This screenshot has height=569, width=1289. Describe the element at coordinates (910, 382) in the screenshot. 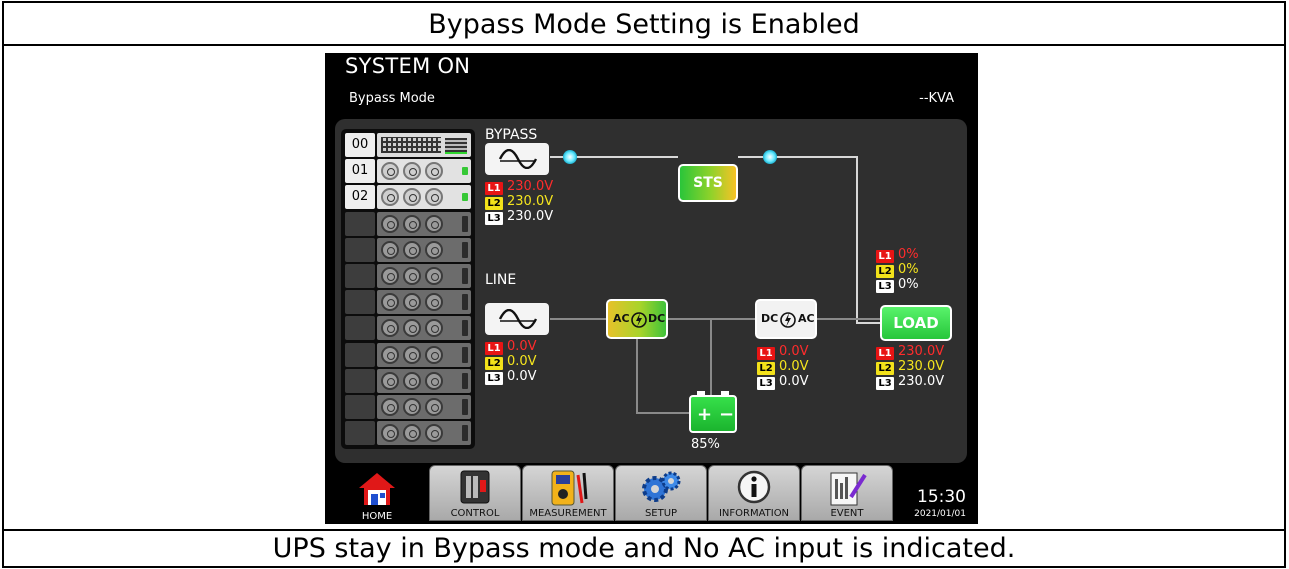

I see `load-l3: L3 230.0V` at that location.